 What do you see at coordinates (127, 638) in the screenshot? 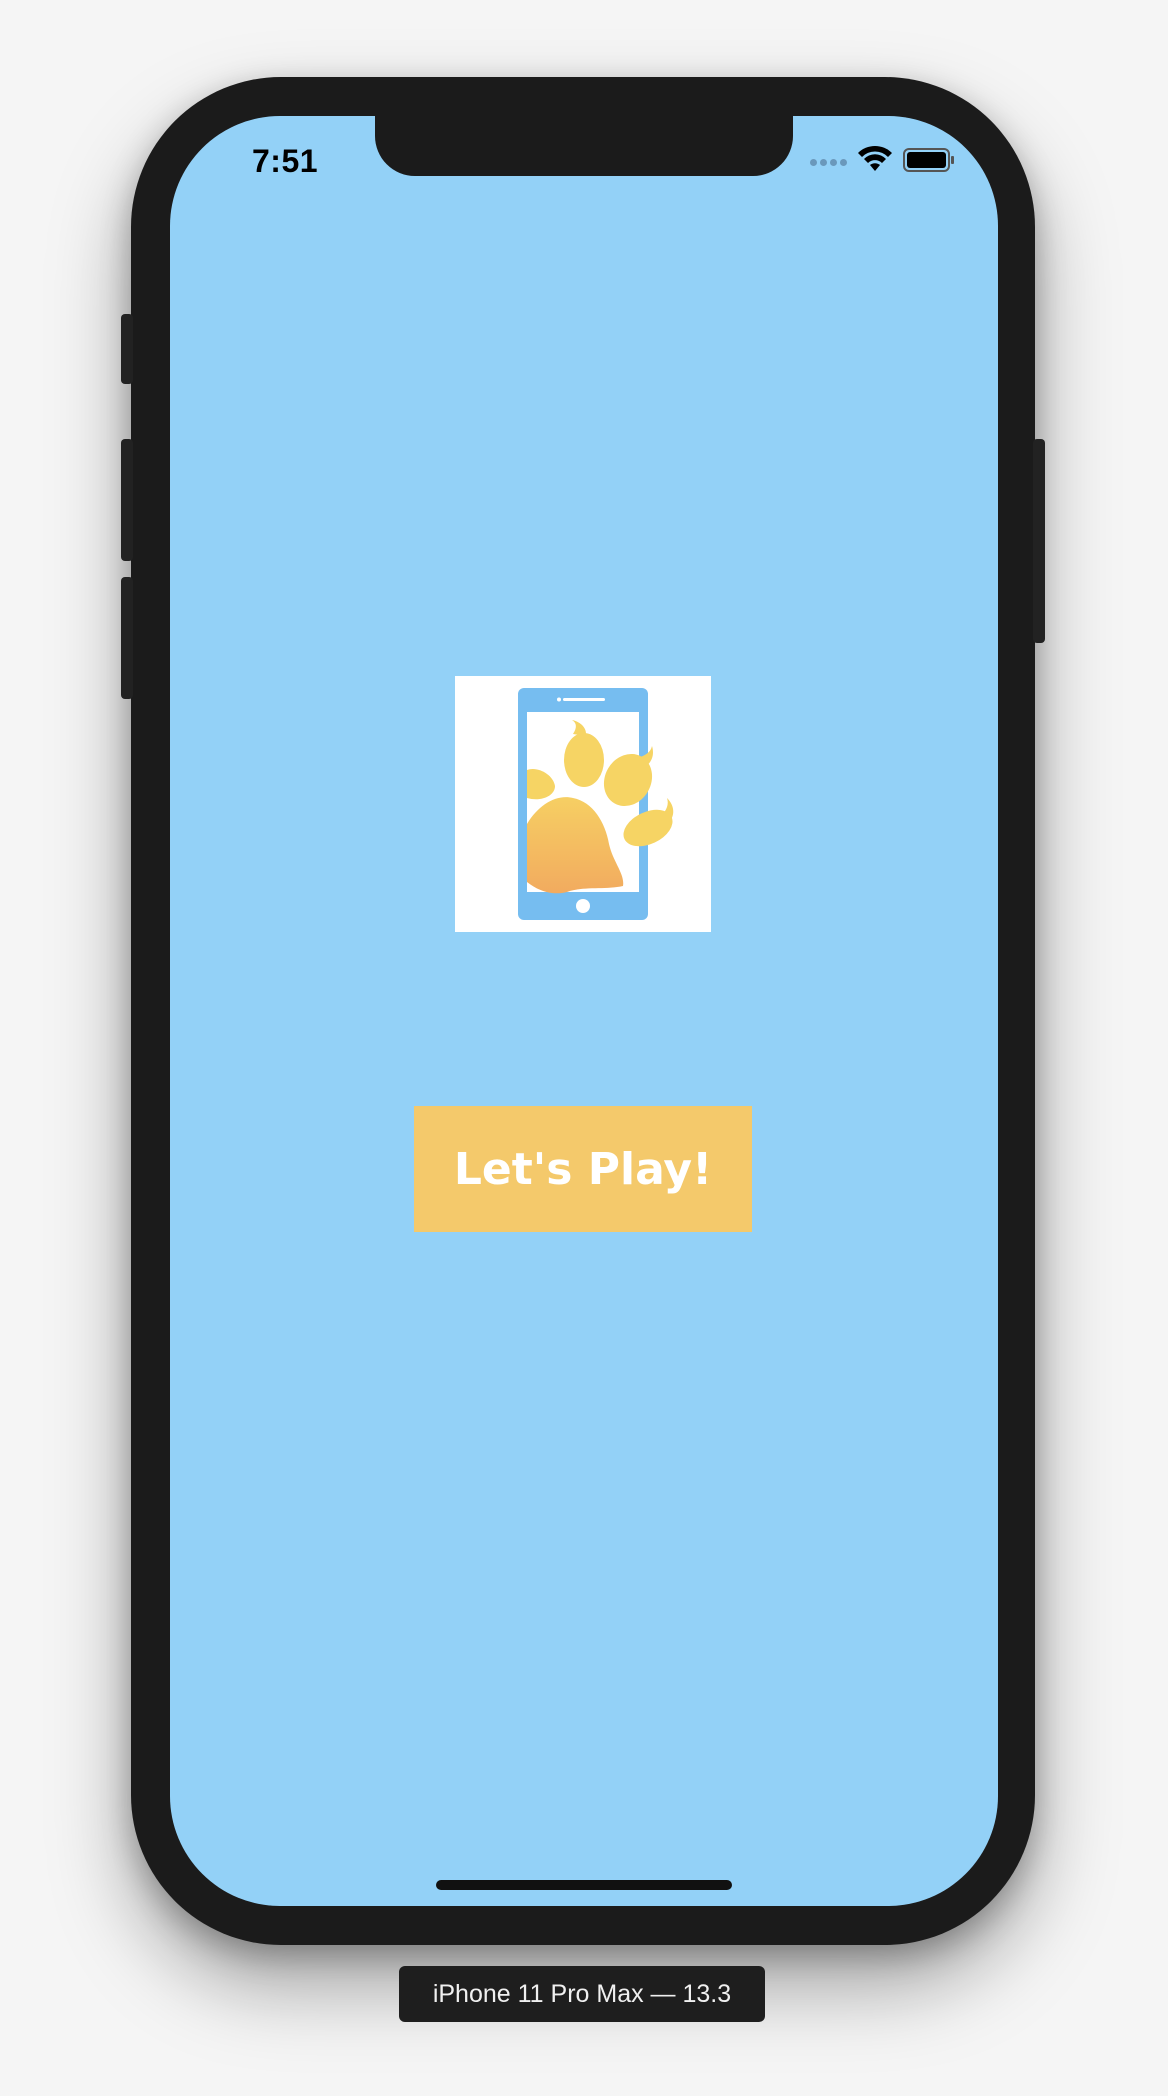
I see `volume-down-button` at bounding box center [127, 638].